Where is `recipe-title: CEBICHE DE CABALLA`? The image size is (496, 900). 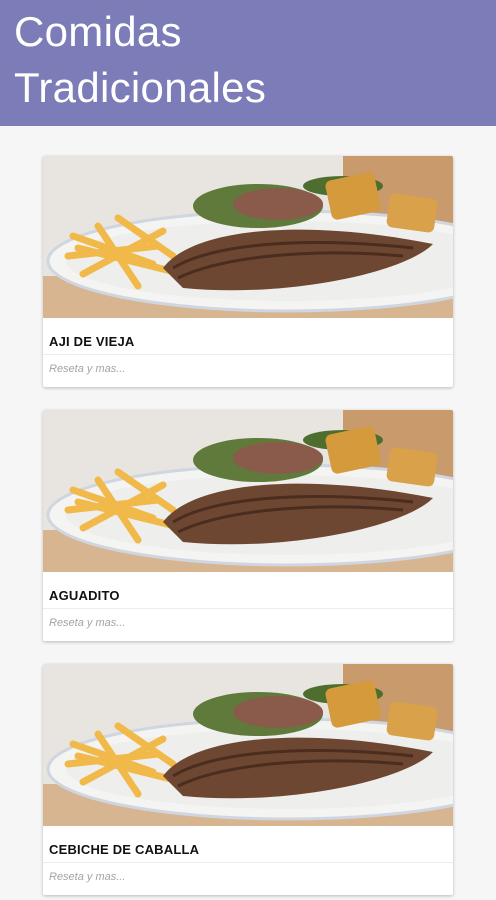
recipe-title: CEBICHE DE CABALLA is located at coordinates (124, 849).